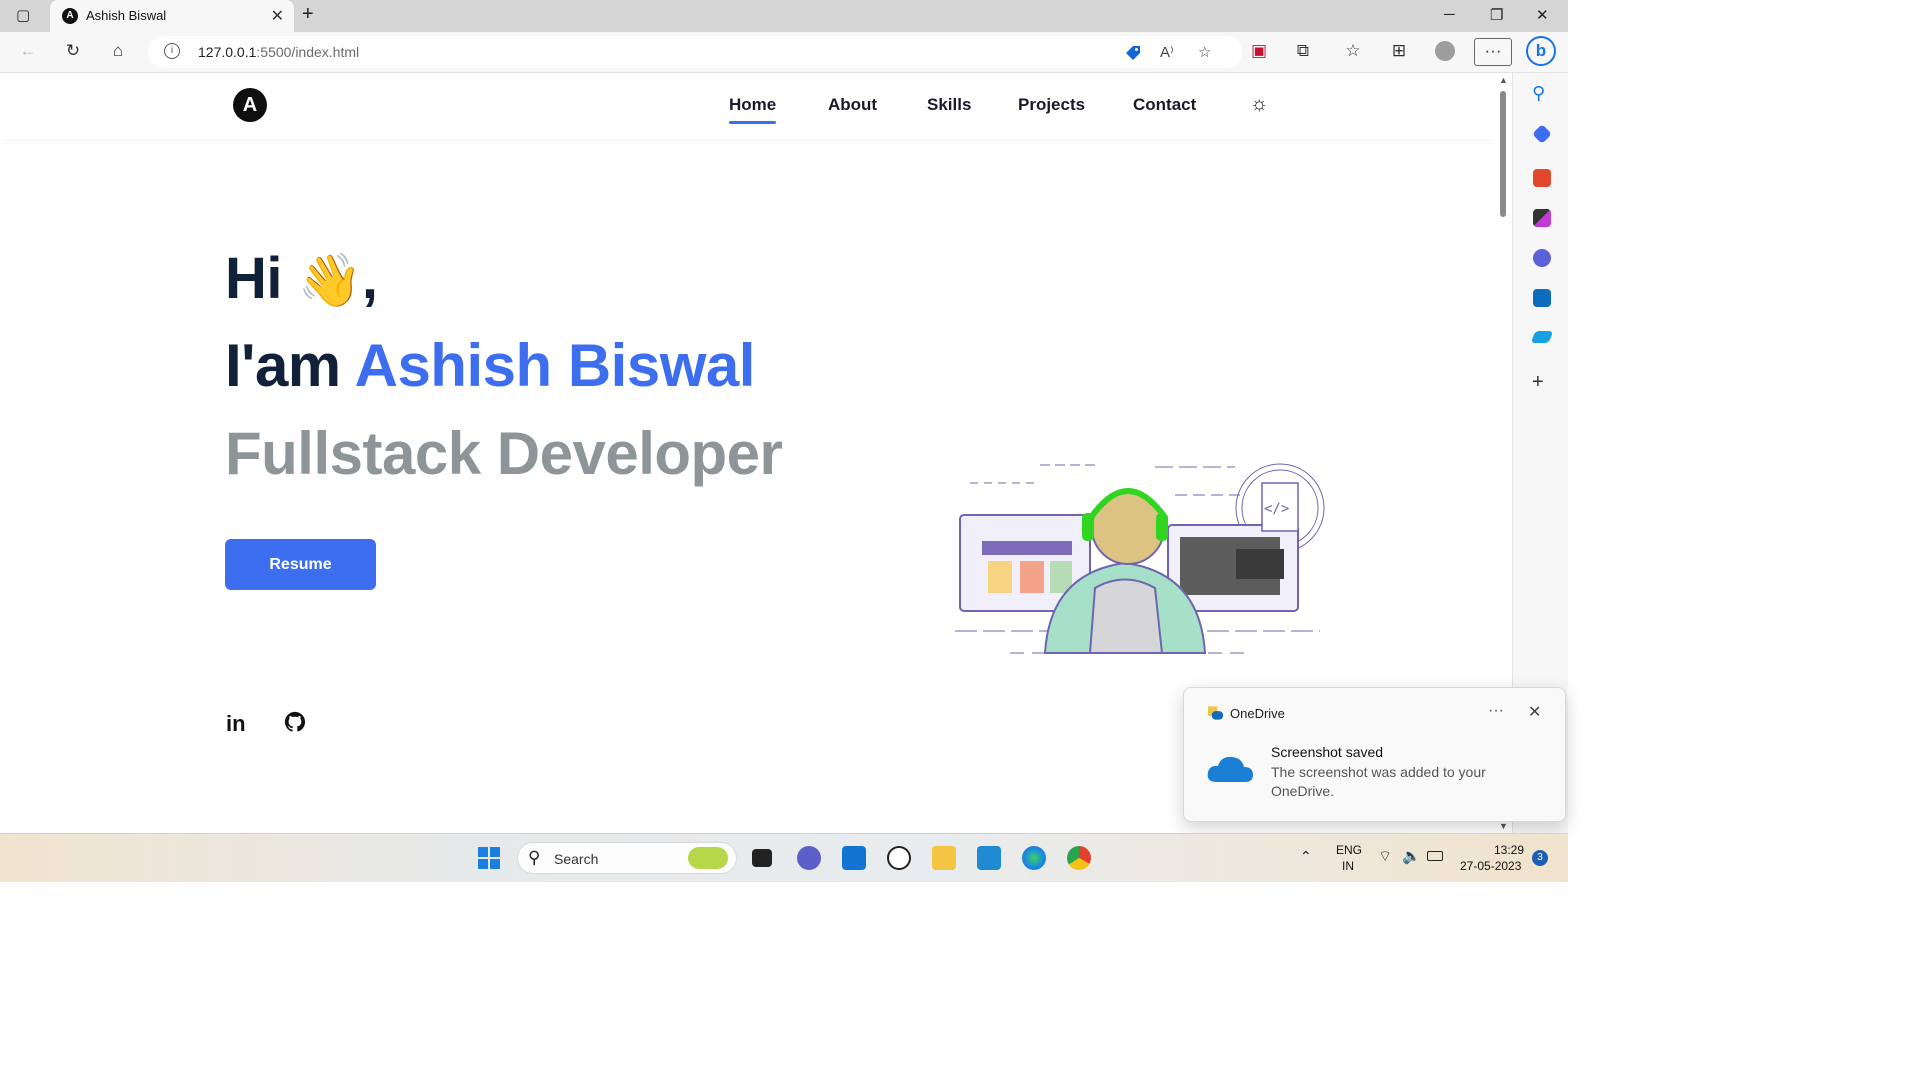  I want to click on file-explorer-icon, so click(944, 858).